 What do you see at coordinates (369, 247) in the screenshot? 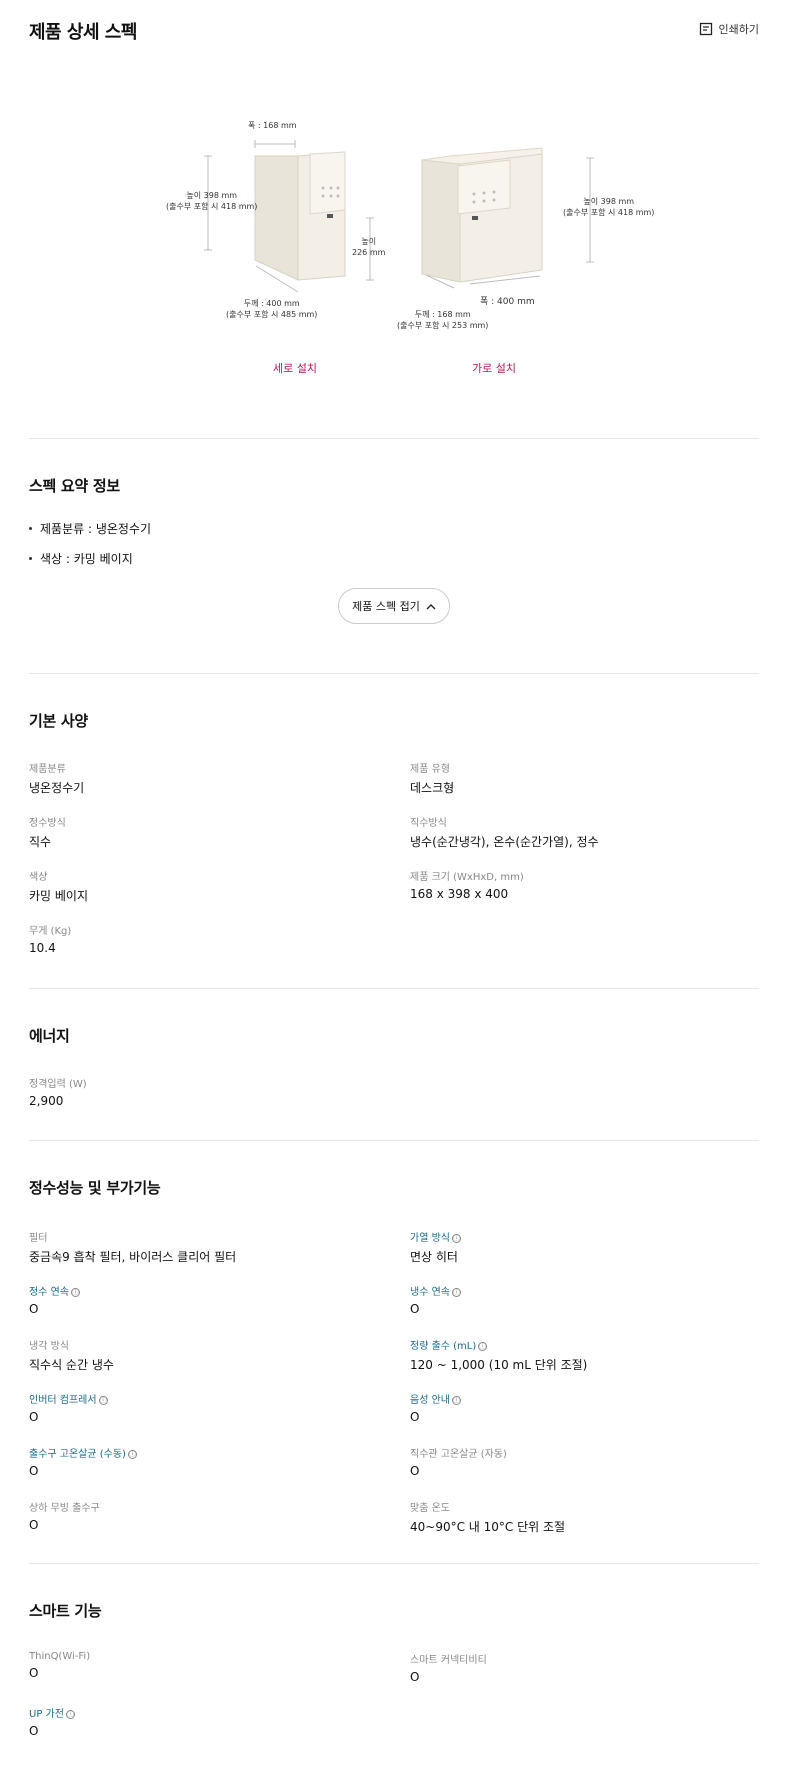
I see `vertical-spout-height-dim: 높이 226 mm` at bounding box center [369, 247].